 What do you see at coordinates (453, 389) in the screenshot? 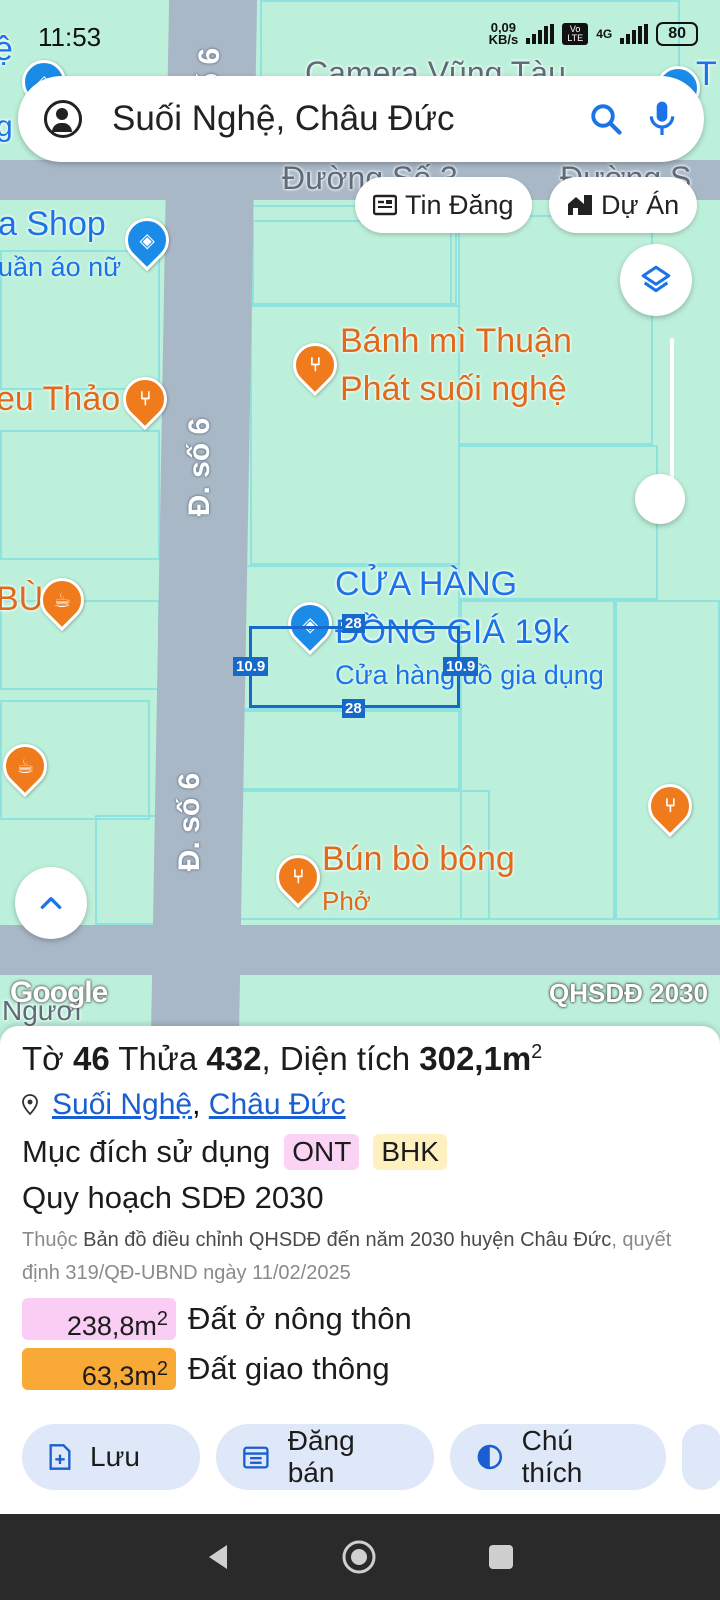
I see `poi-name: Phát suối nghệ` at bounding box center [453, 389].